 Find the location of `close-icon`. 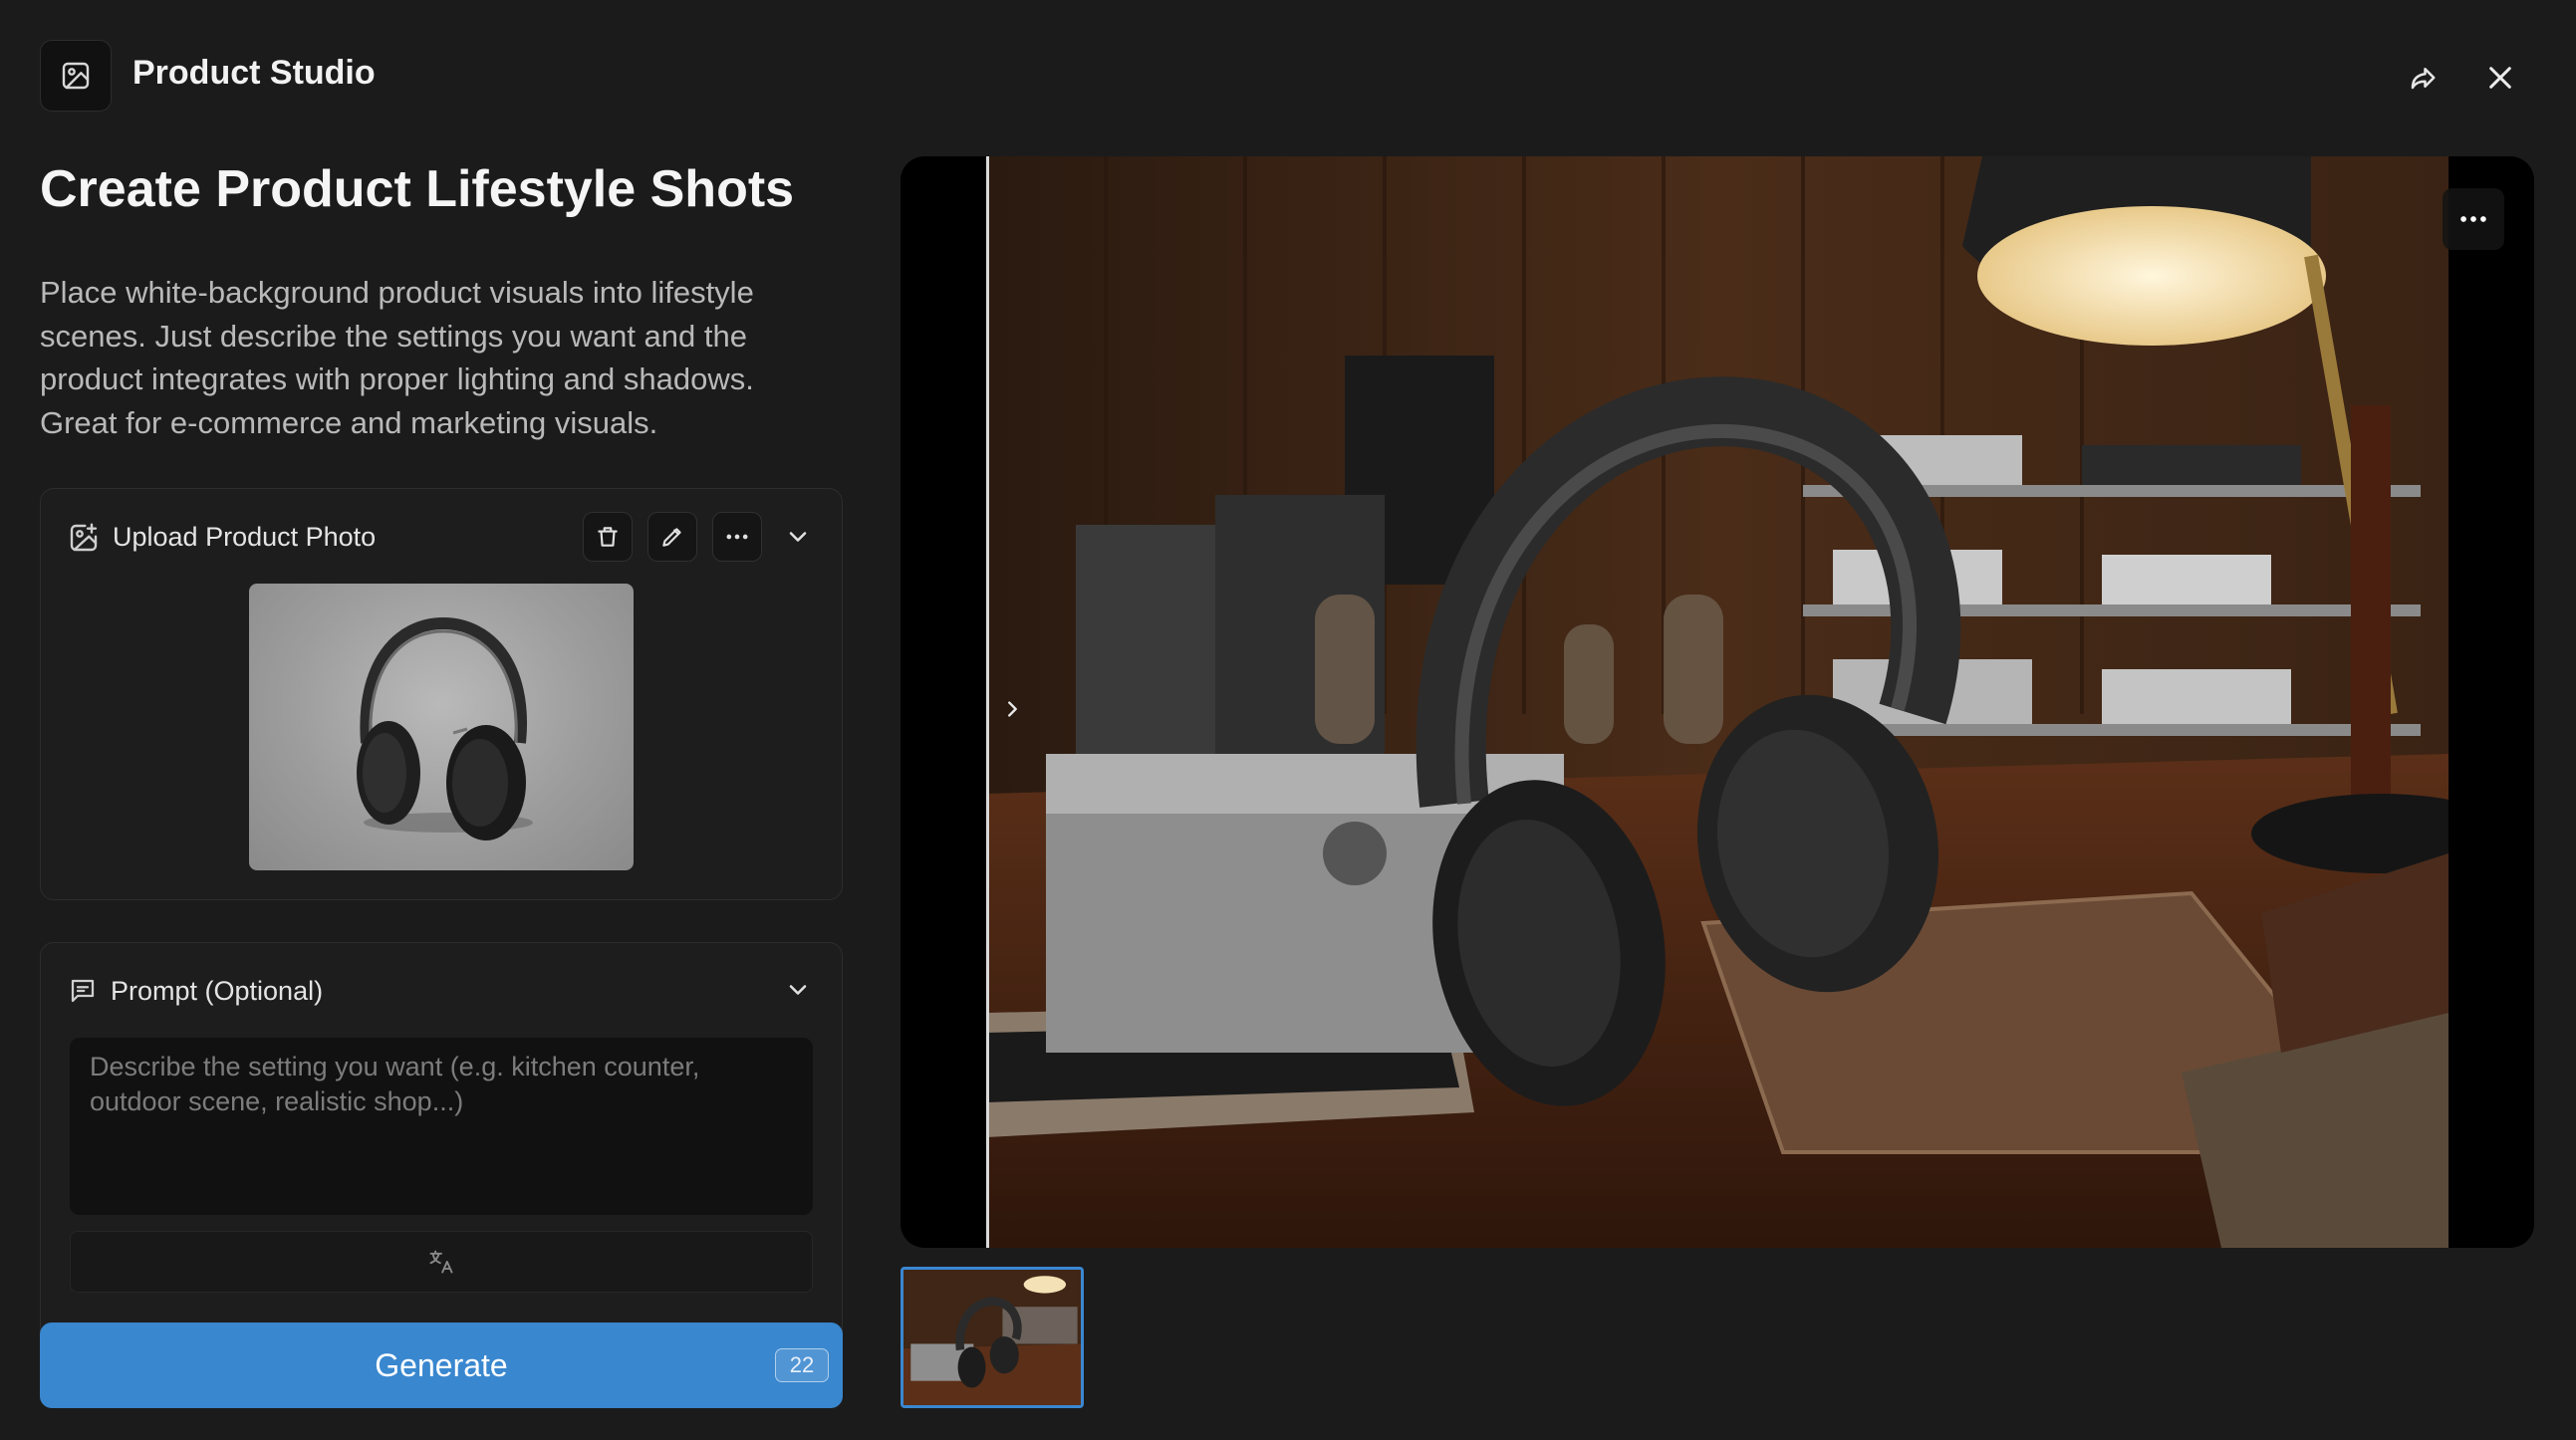

close-icon is located at coordinates (2500, 78).